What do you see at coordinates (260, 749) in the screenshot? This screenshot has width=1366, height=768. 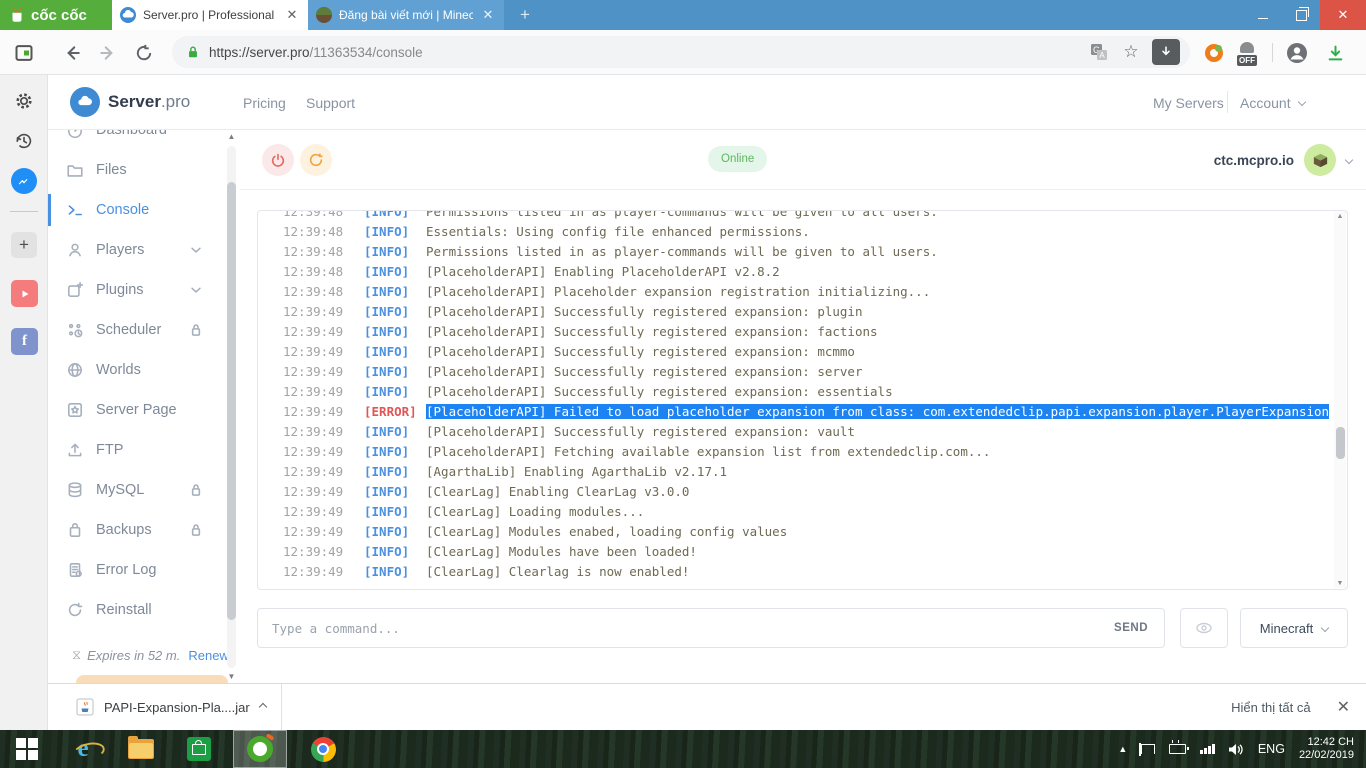 I see `taskbar-coccoc-icon` at bounding box center [260, 749].